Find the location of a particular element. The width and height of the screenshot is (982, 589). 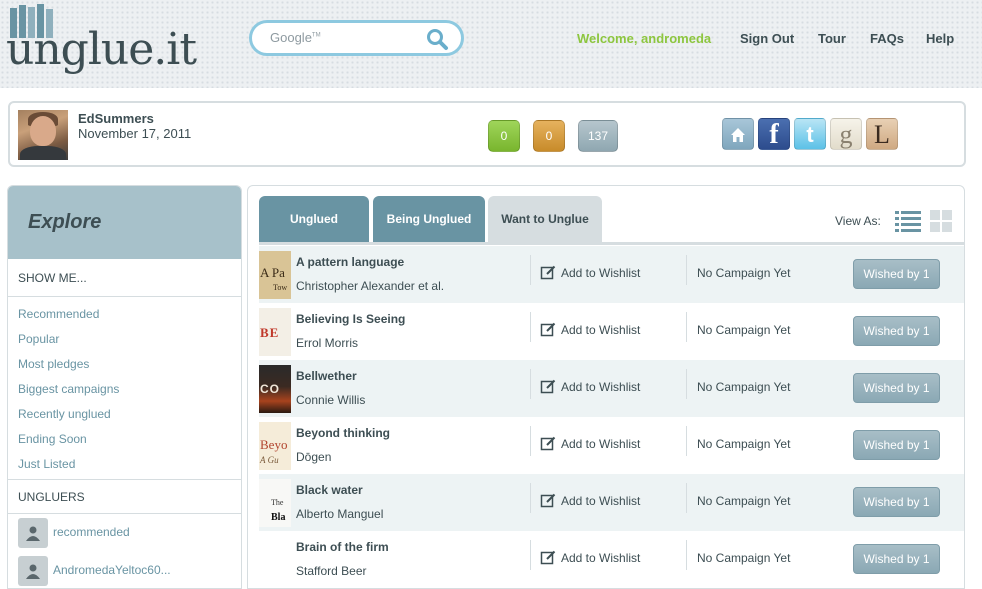

book-title: Believing Is Seeing is located at coordinates (350, 319).